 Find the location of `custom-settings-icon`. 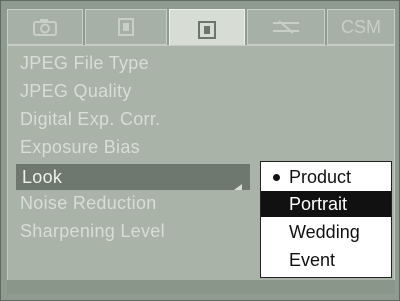

custom-settings-icon is located at coordinates (207, 30).